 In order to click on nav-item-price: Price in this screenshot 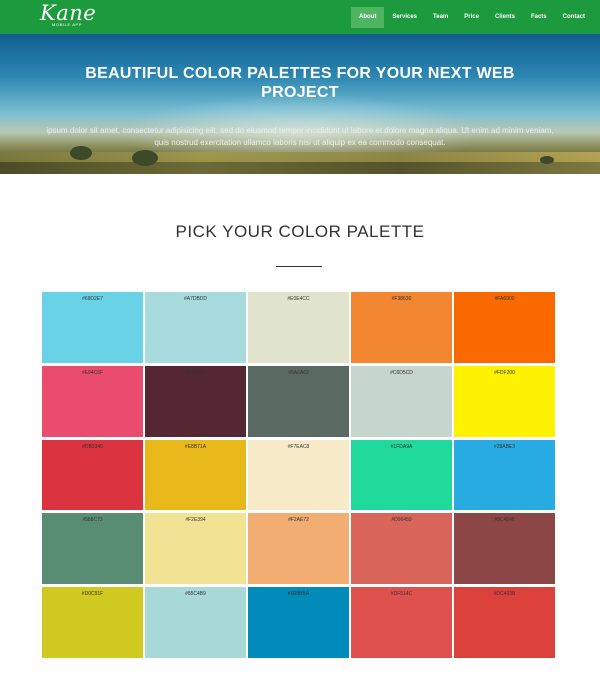, I will do `click(471, 17)`.